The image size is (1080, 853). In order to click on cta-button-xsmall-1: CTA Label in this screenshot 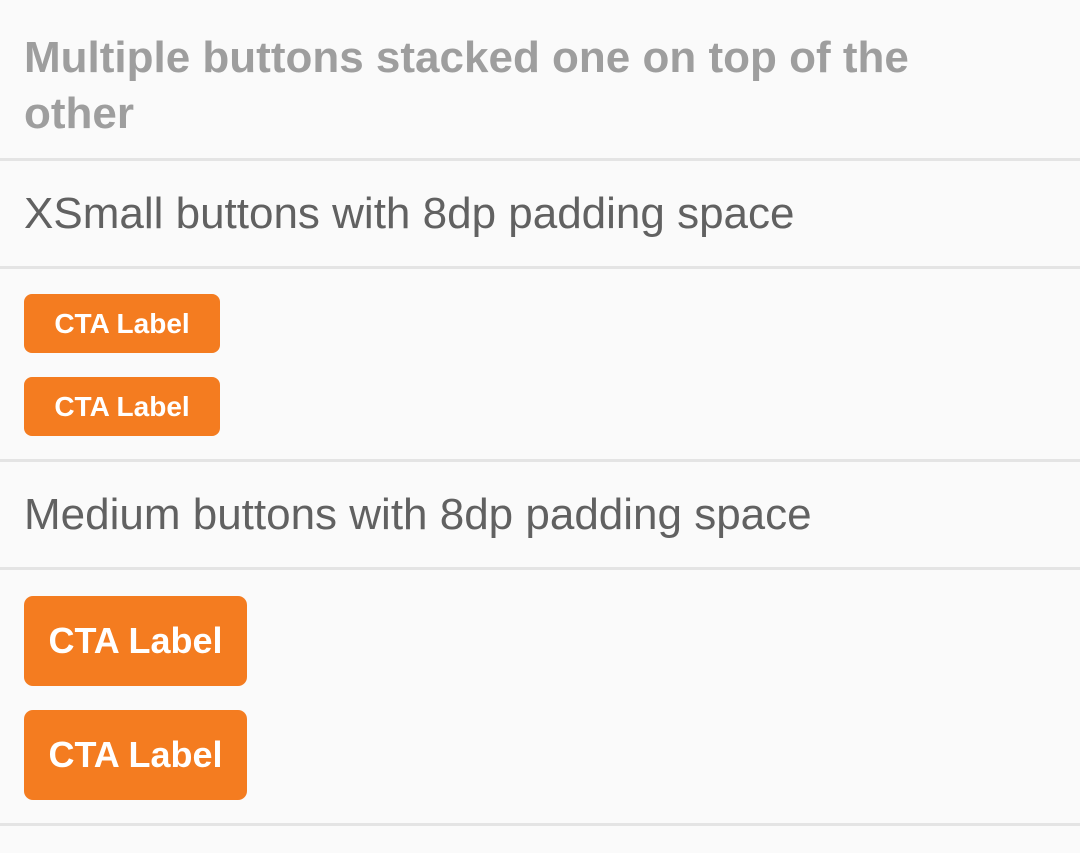, I will do `click(122, 323)`.